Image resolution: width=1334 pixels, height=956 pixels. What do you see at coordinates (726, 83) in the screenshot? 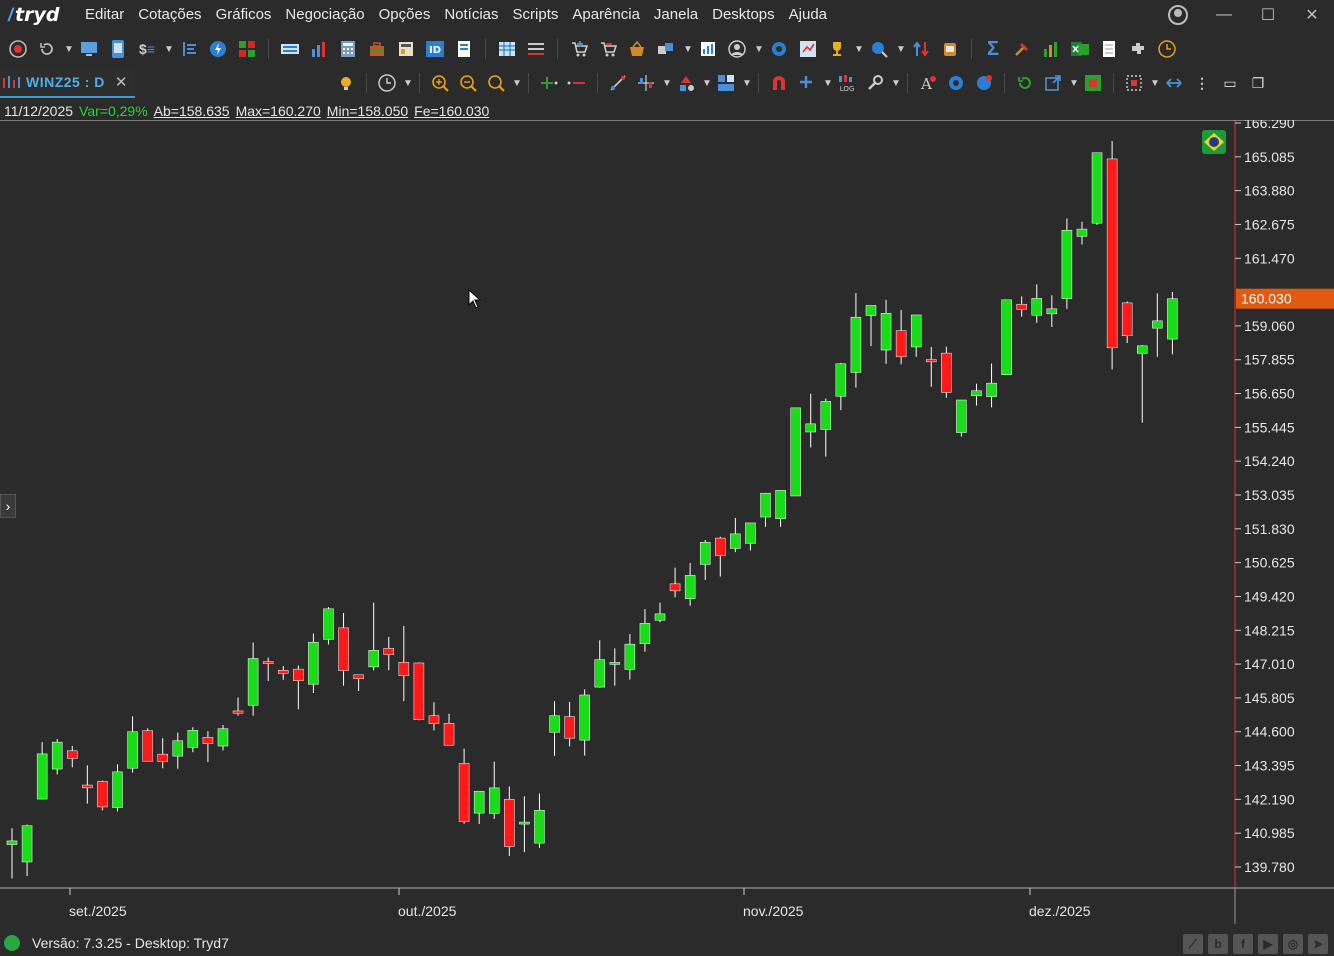
I see `layout-icon` at bounding box center [726, 83].